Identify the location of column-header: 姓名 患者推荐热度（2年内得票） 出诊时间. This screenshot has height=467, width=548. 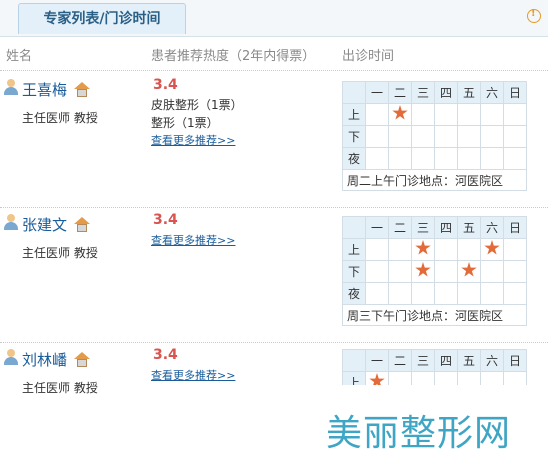
(274, 53).